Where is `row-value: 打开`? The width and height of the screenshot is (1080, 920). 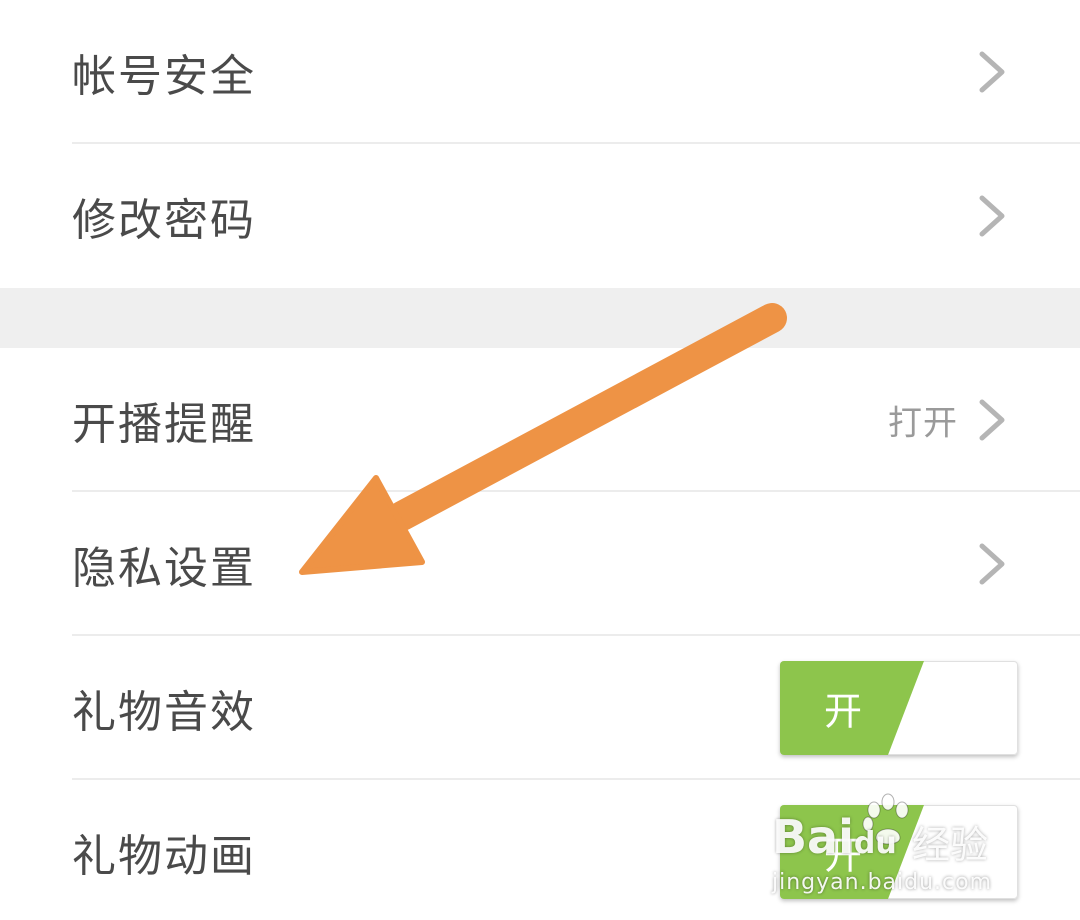
row-value: 打开 is located at coordinates (923, 423).